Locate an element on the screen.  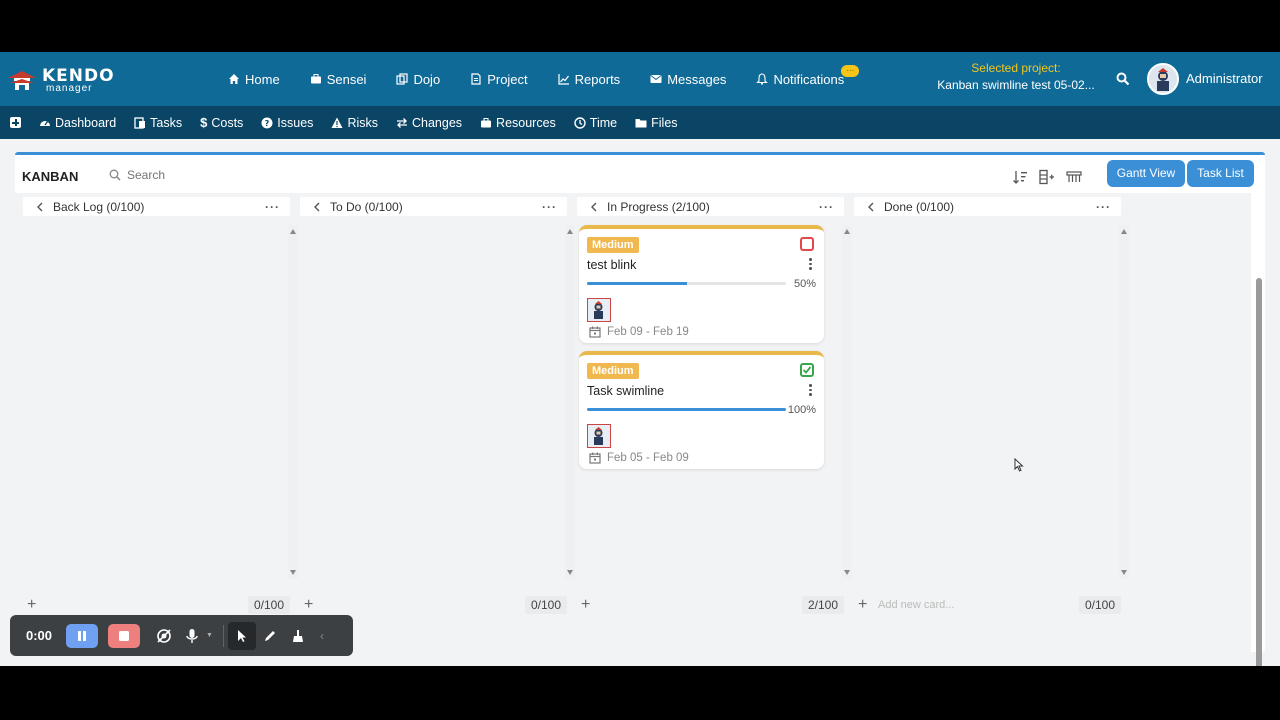
subnav-tasks: Tasks is located at coordinates (158, 123).